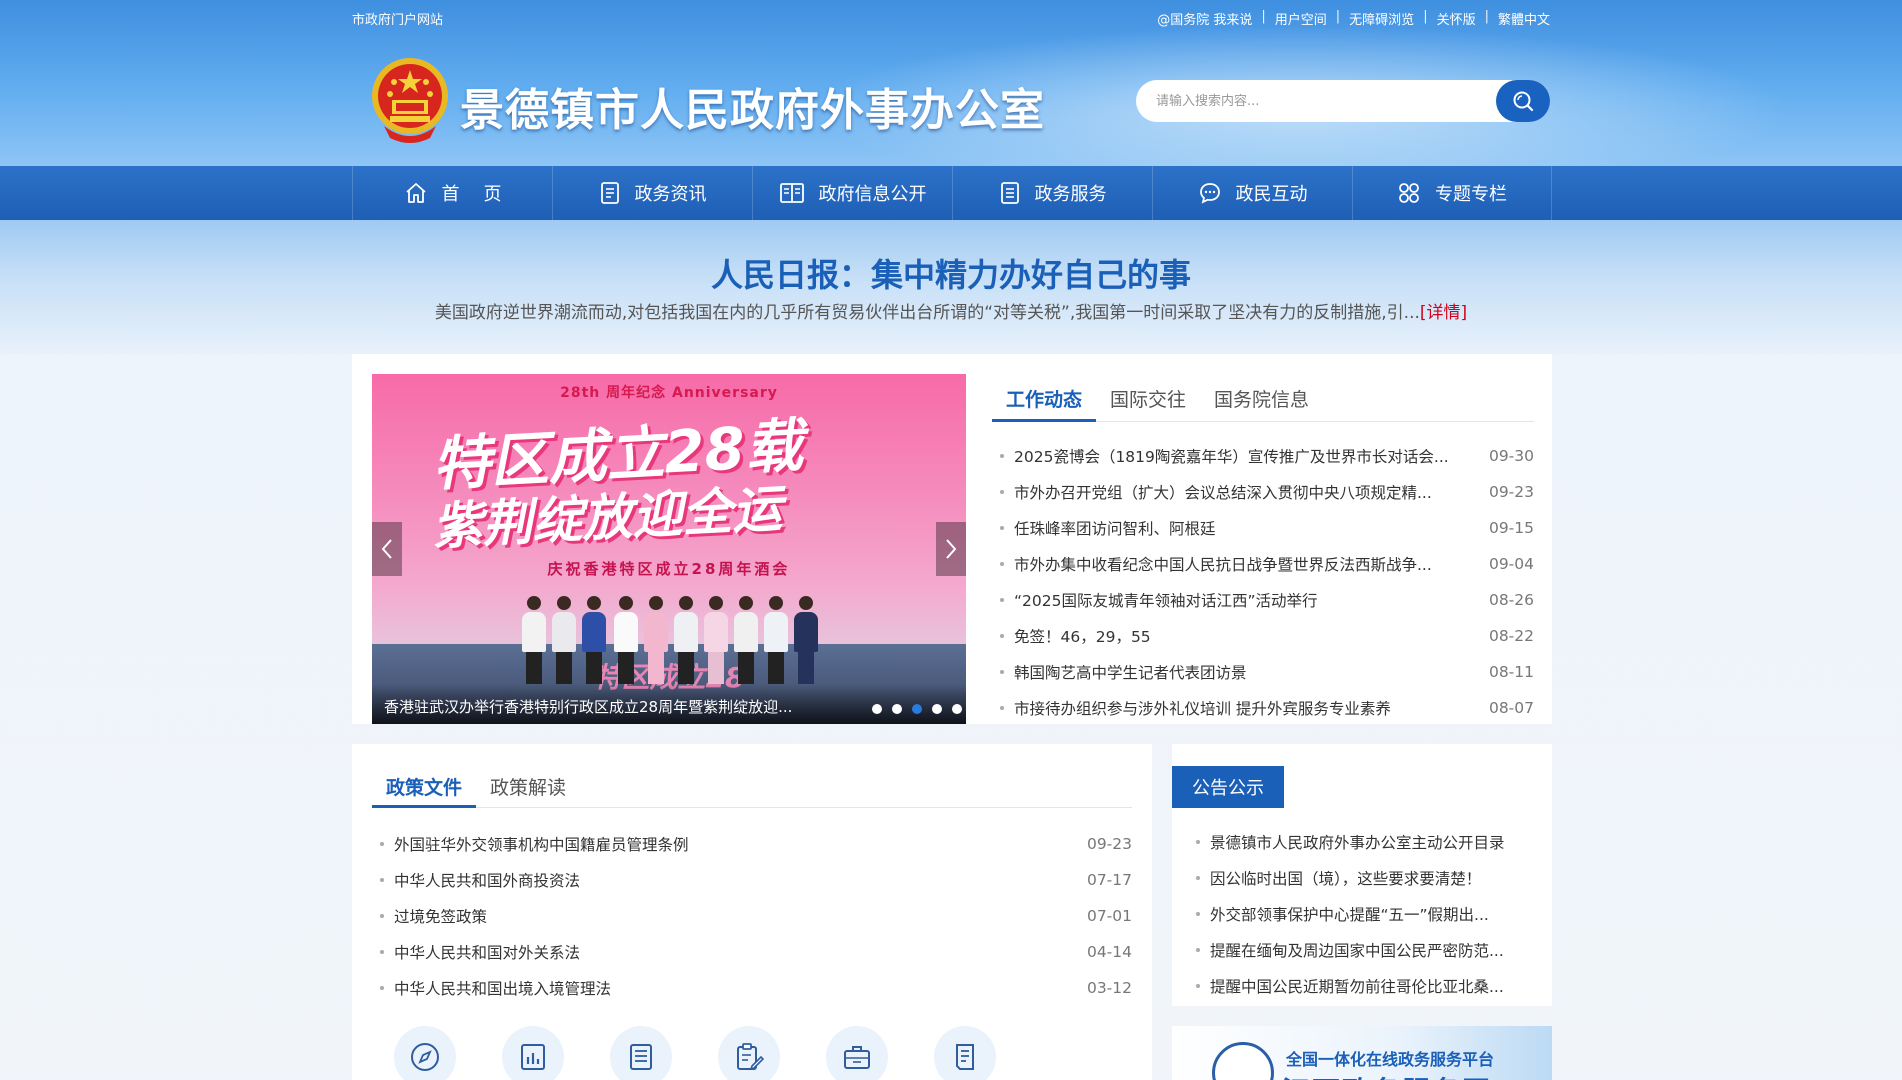  Describe the element at coordinates (1044, 399) in the screenshot. I see `tab-work-updates: 工作动态` at that location.